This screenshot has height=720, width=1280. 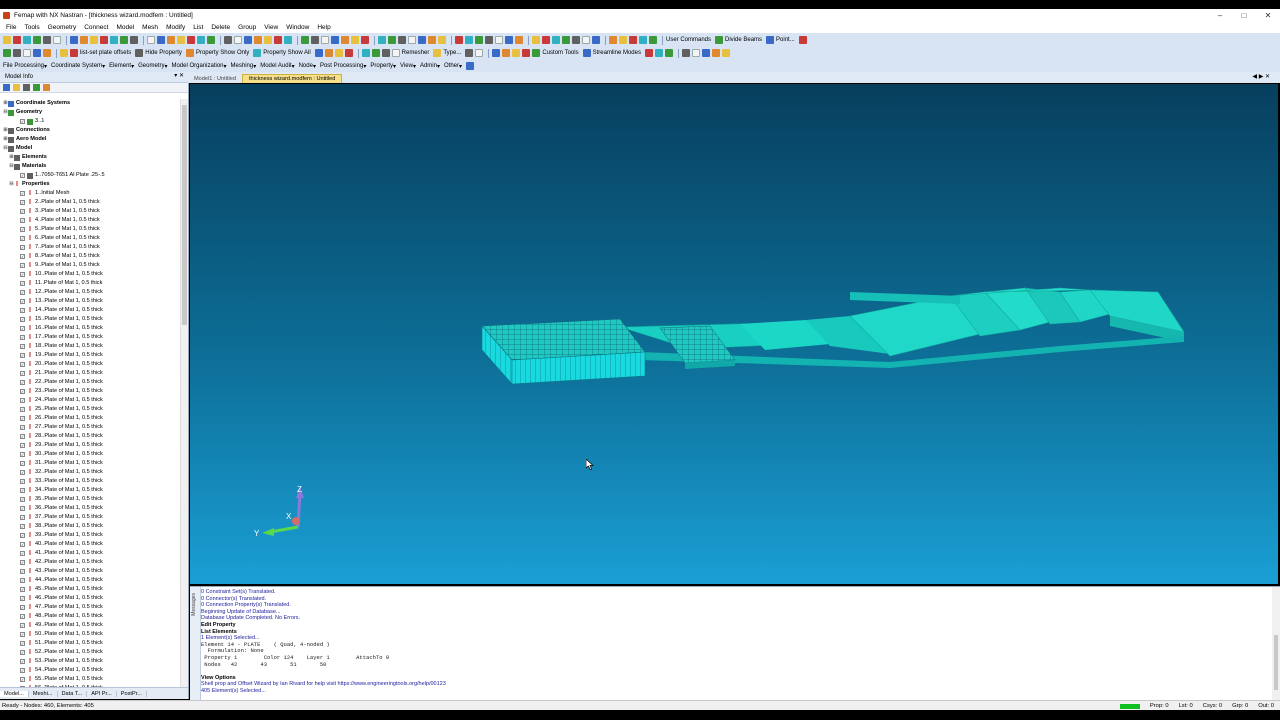 I want to click on toolbar-dropdown-file-processing: File Processing, so click(x=23, y=66).